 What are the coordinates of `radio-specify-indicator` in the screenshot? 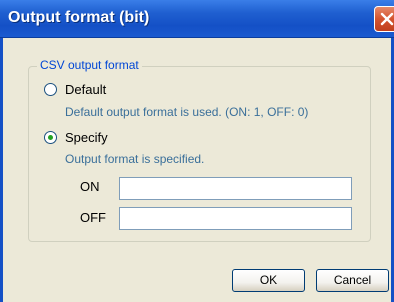 It's located at (50, 137).